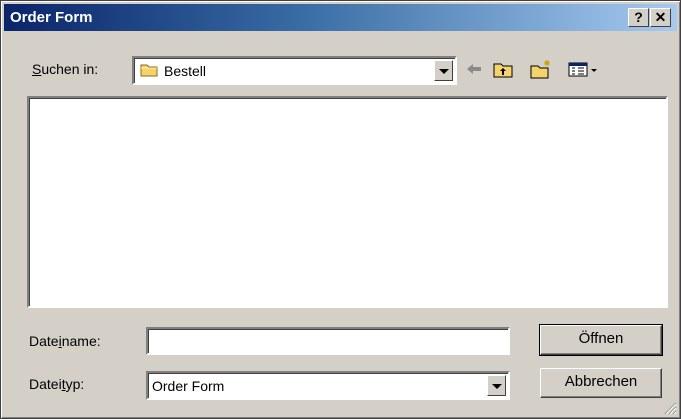  Describe the element at coordinates (185, 71) in the screenshot. I see `lookin-value: Bestell` at that location.